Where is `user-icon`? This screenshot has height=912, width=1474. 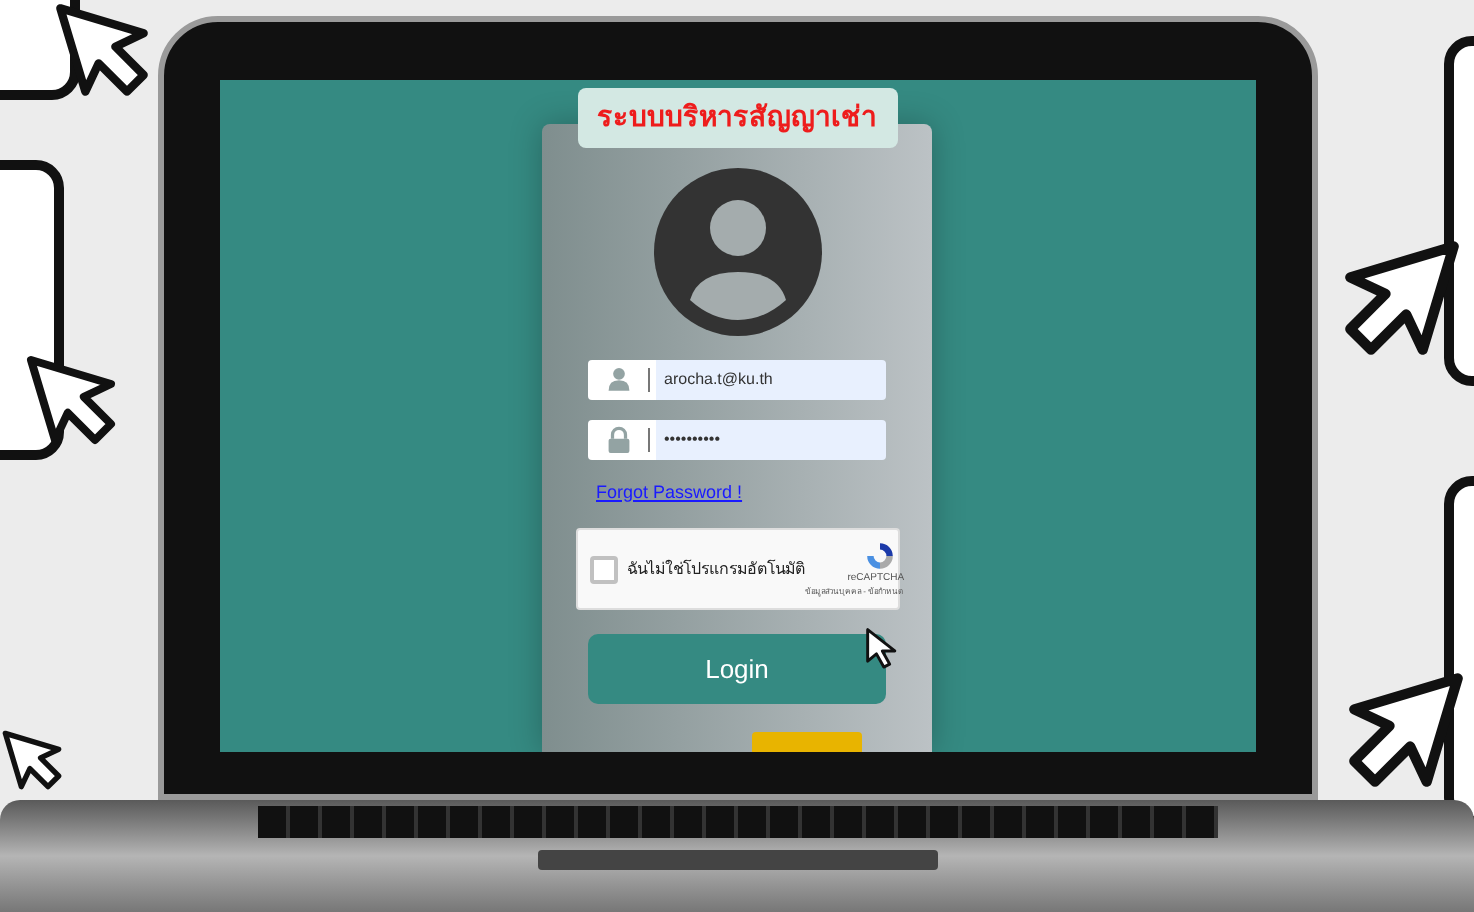
user-icon is located at coordinates (619, 379).